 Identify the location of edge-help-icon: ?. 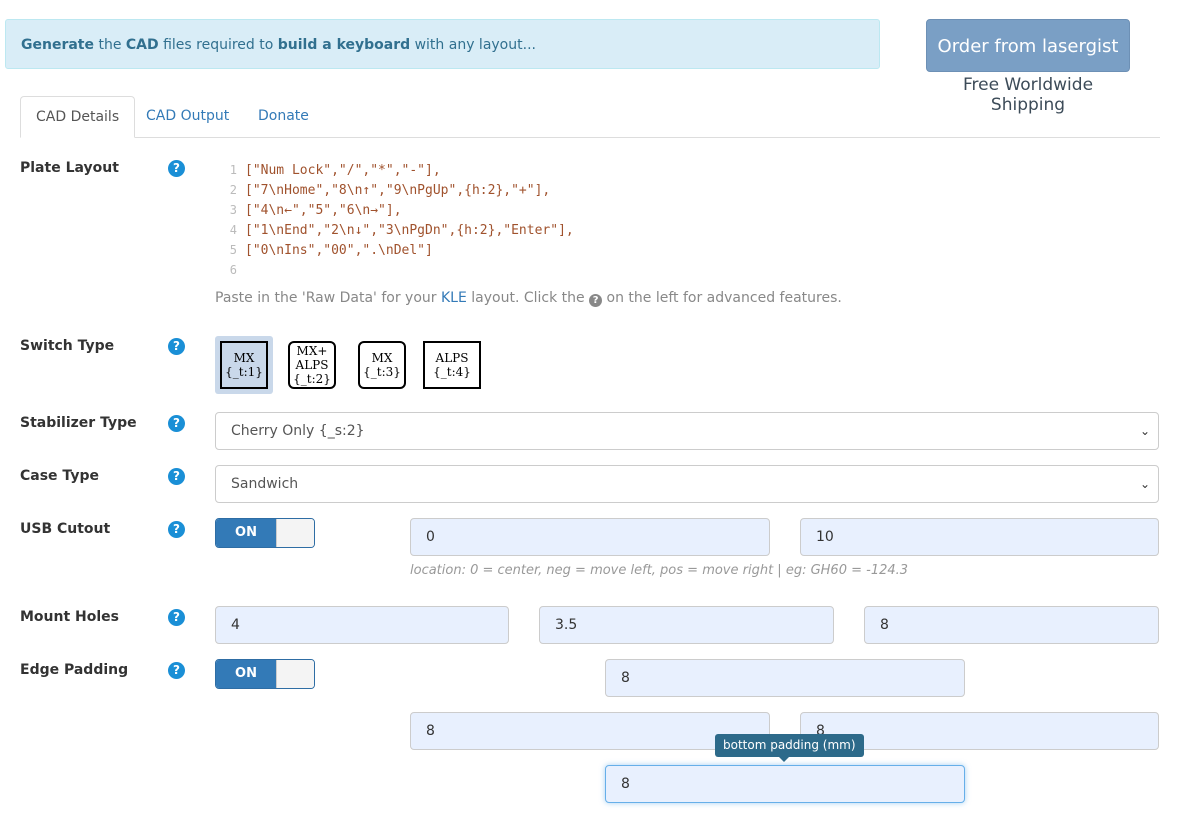
(176, 670).